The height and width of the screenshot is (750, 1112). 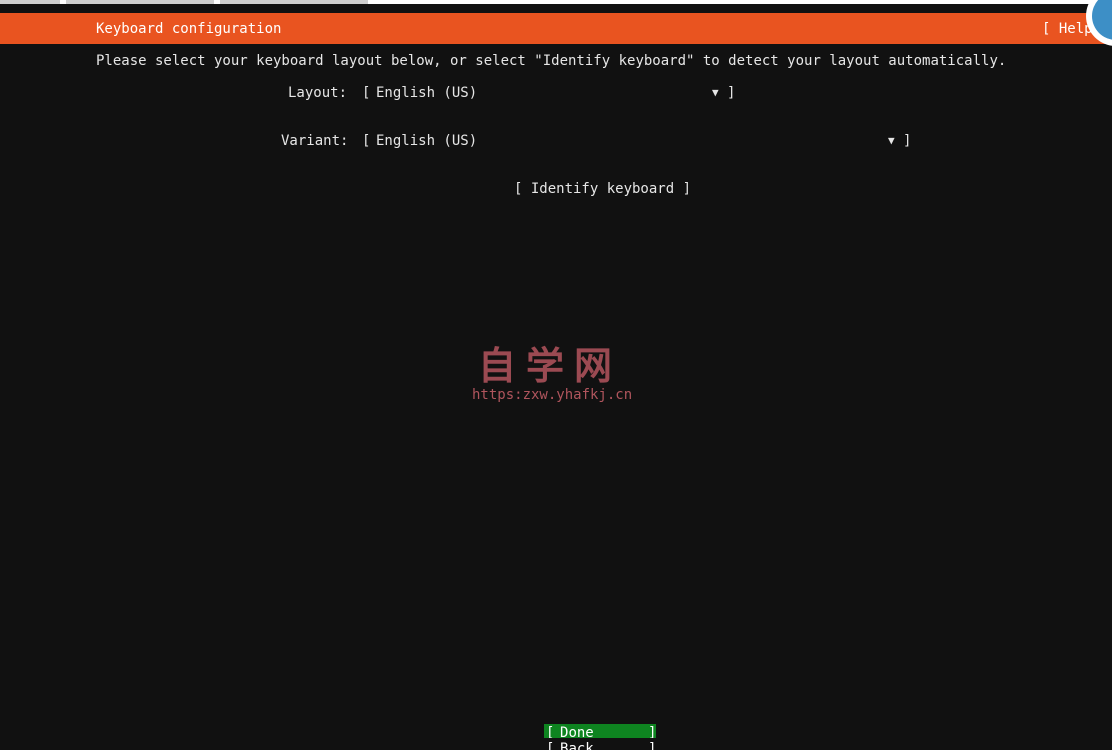 I want to click on header-bar: Keyboard configuration [ Help, so click(x=556, y=28).